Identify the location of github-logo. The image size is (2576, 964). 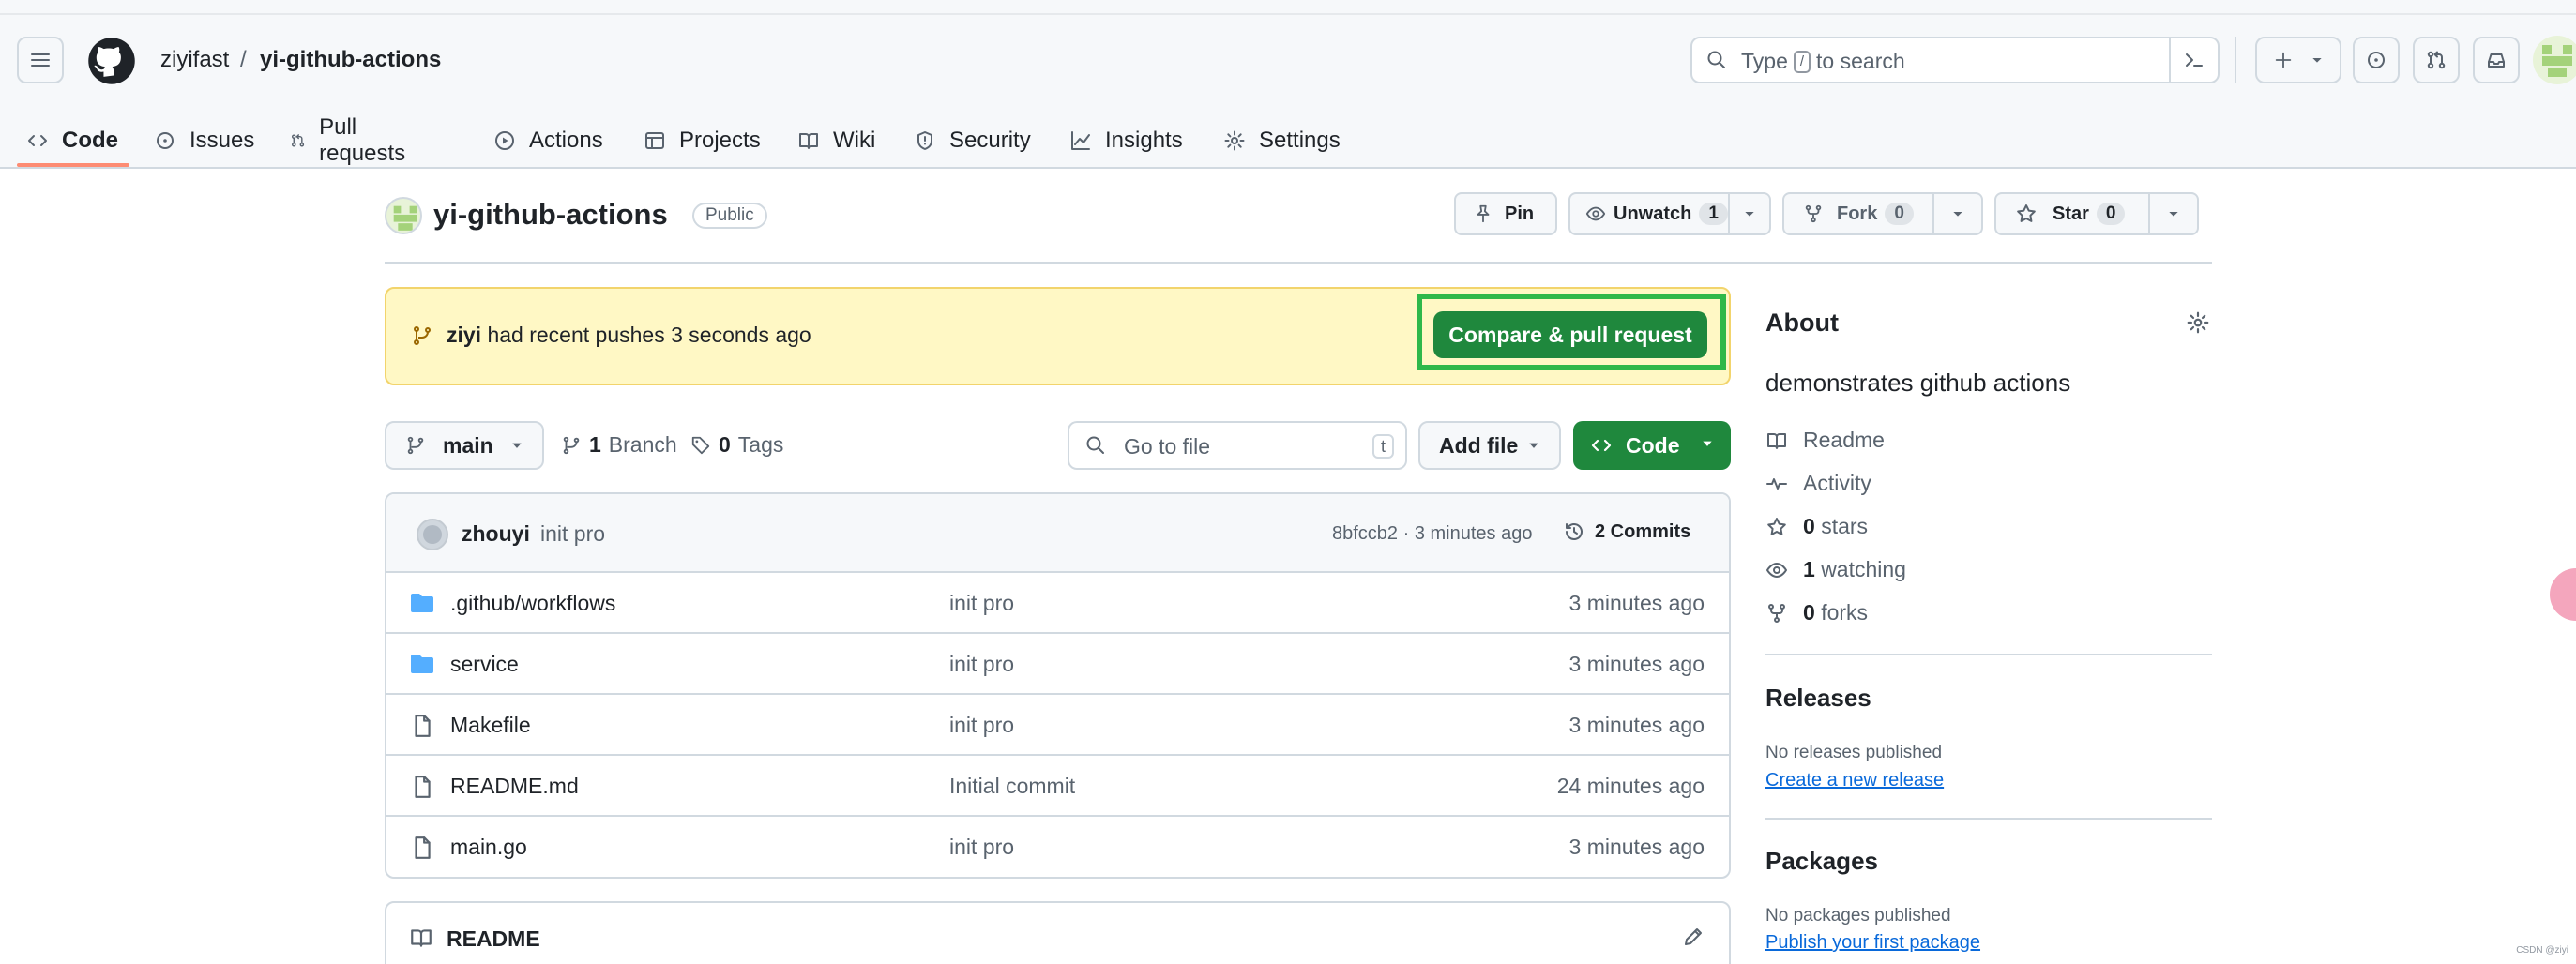
(111, 61).